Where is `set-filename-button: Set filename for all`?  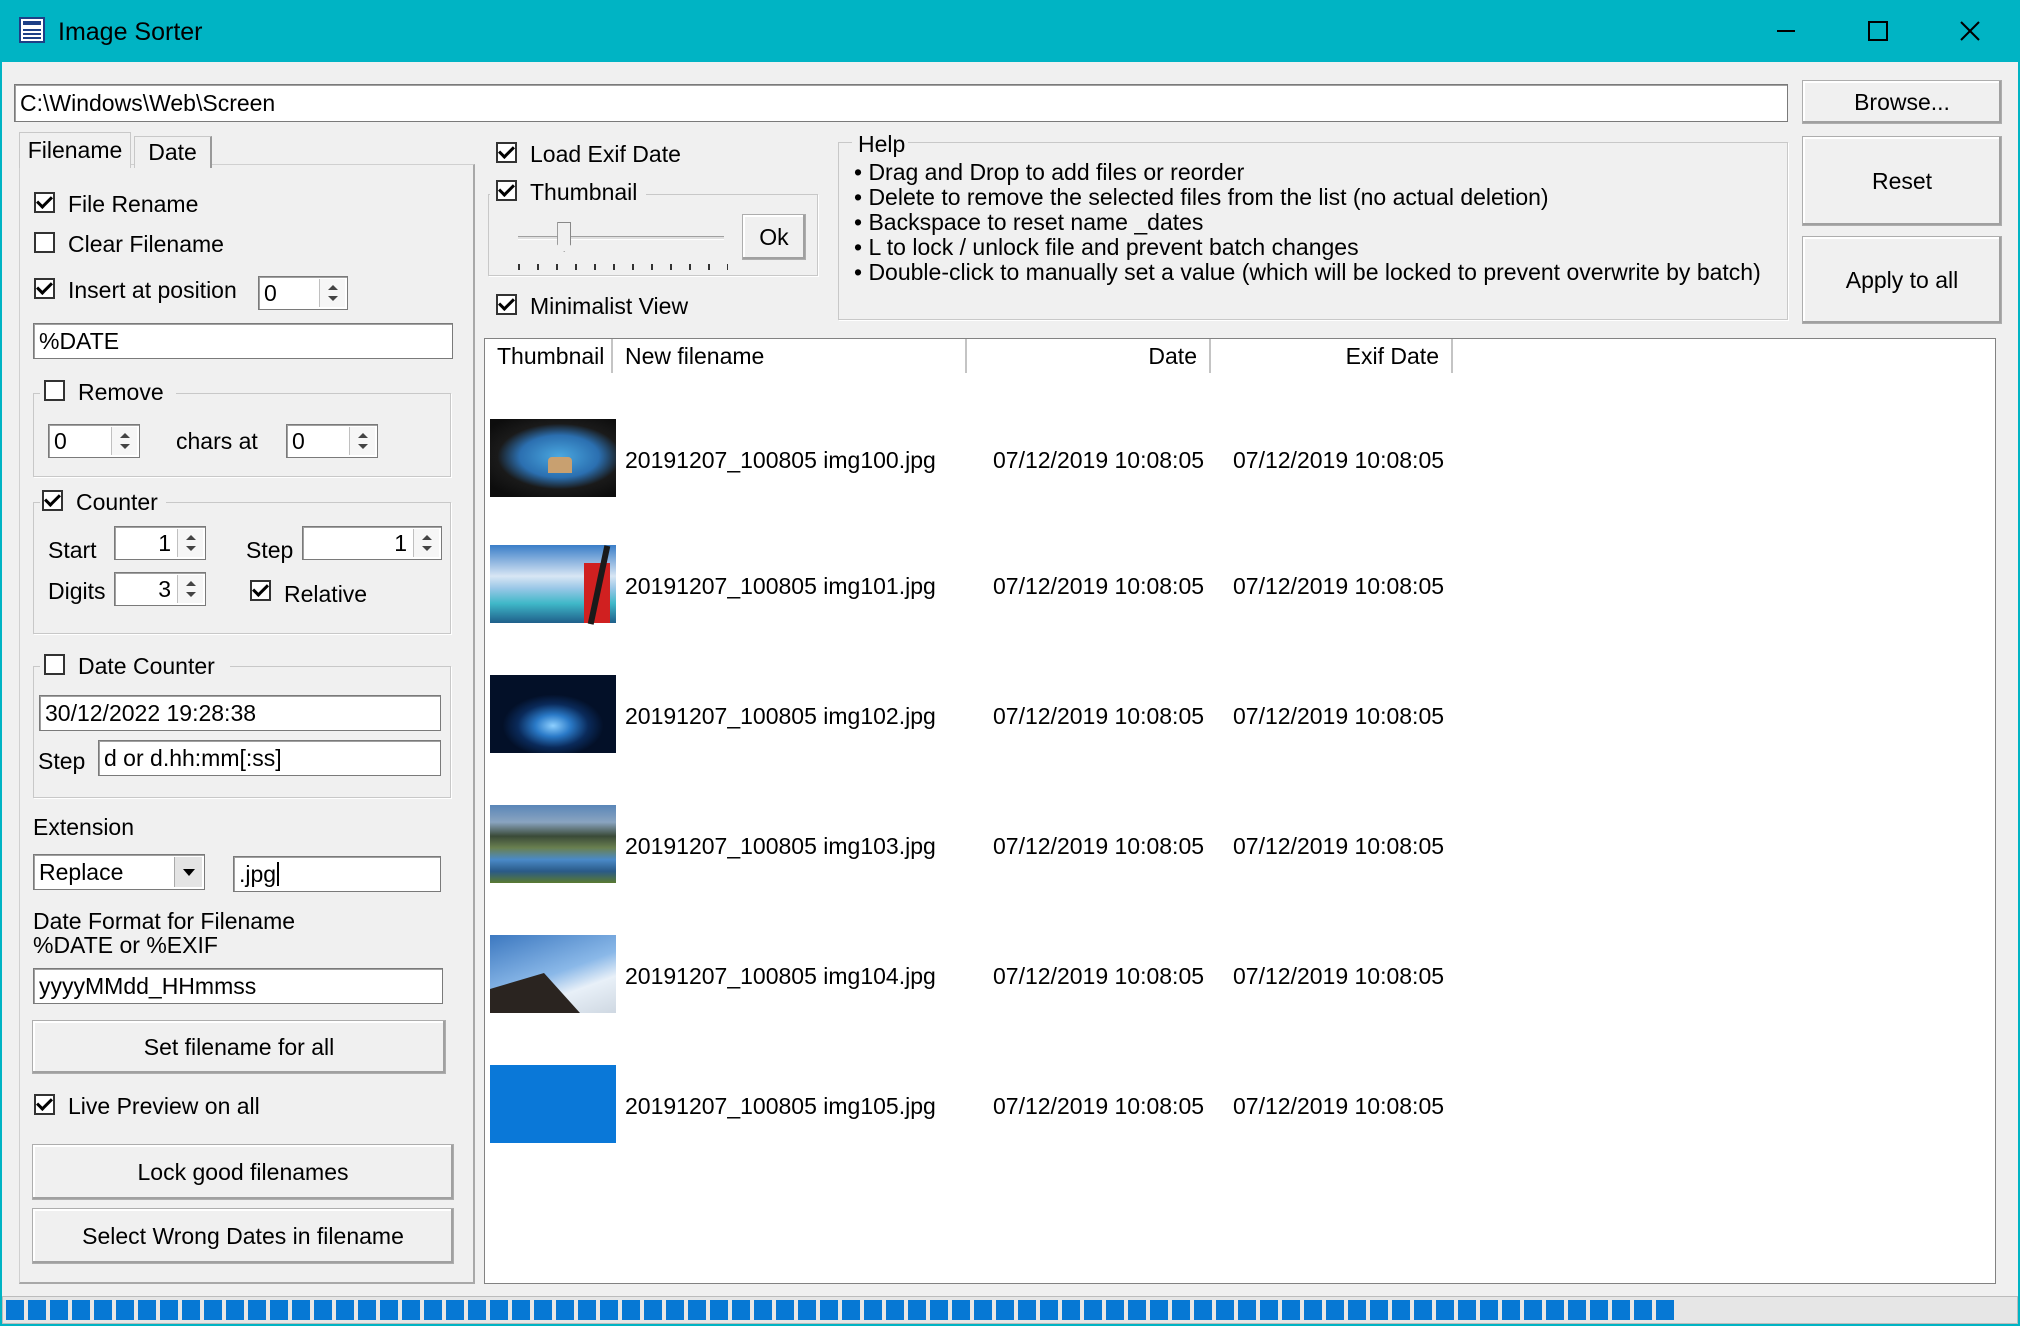
set-filename-button: Set filename for all is located at coordinates (239, 1047).